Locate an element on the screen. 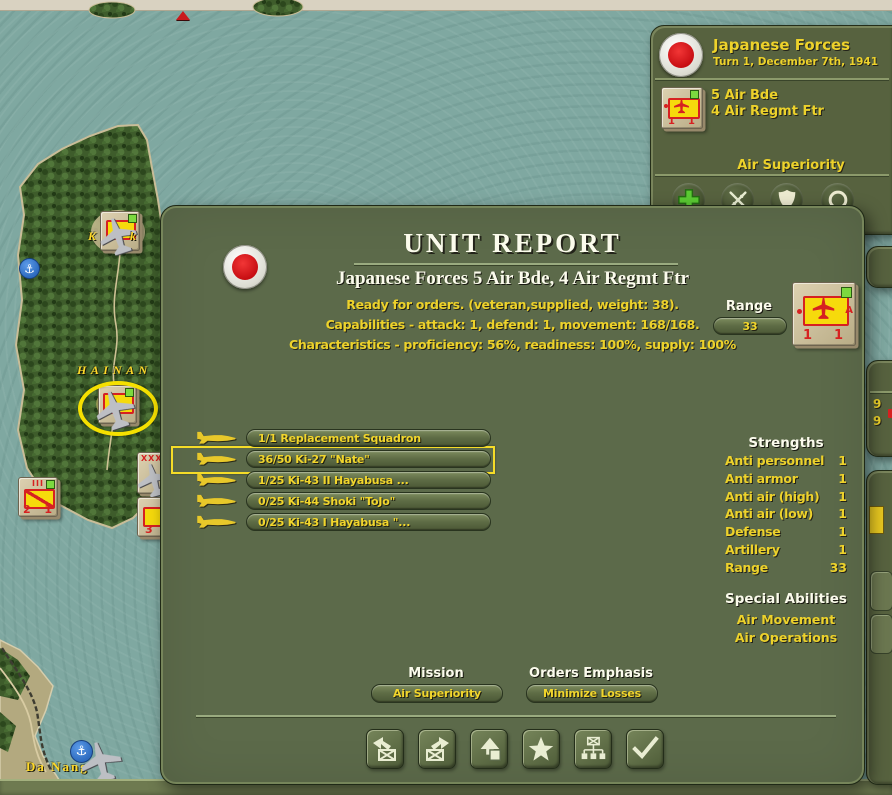 The height and width of the screenshot is (795, 892). mission-button: Air Superiority is located at coordinates (437, 693).